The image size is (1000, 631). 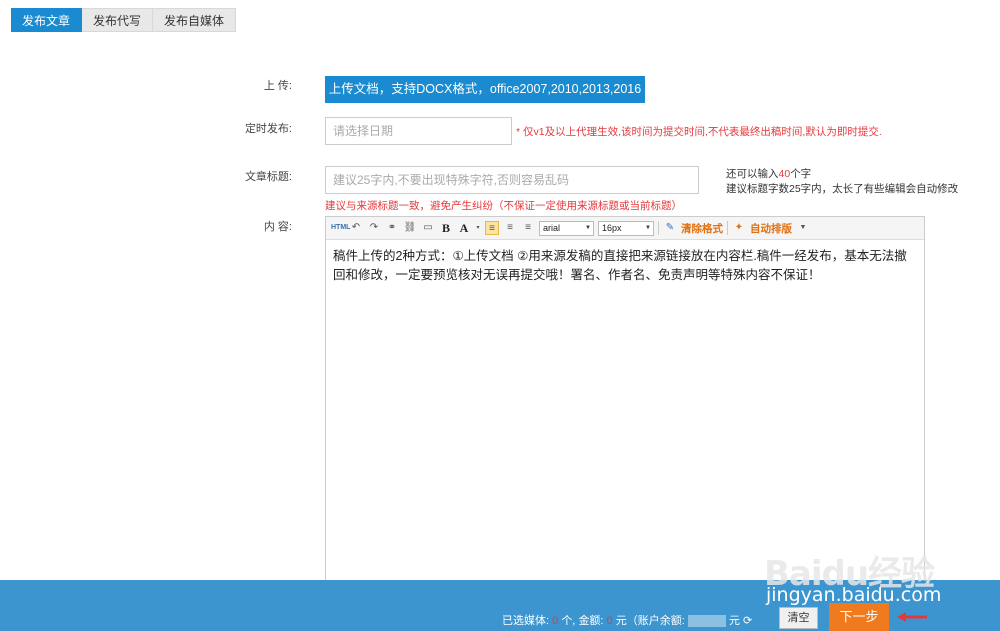 What do you see at coordinates (446, 228) in the screenshot?
I see `bold-icon: B` at bounding box center [446, 228].